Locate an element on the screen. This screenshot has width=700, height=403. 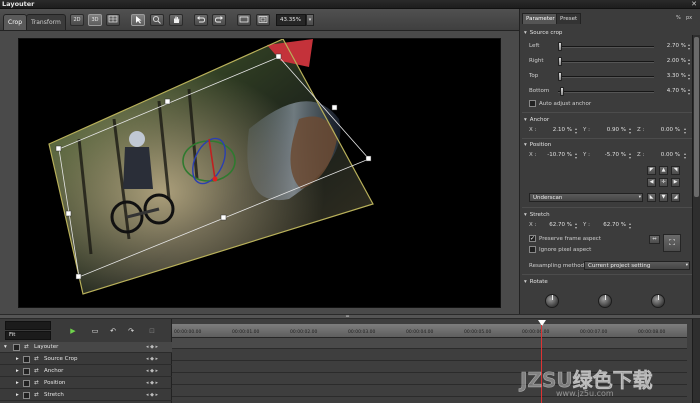
track-row: ▸ ⇄ Stretch ◂ ◆ ▸ is located at coordinates (86, 395).